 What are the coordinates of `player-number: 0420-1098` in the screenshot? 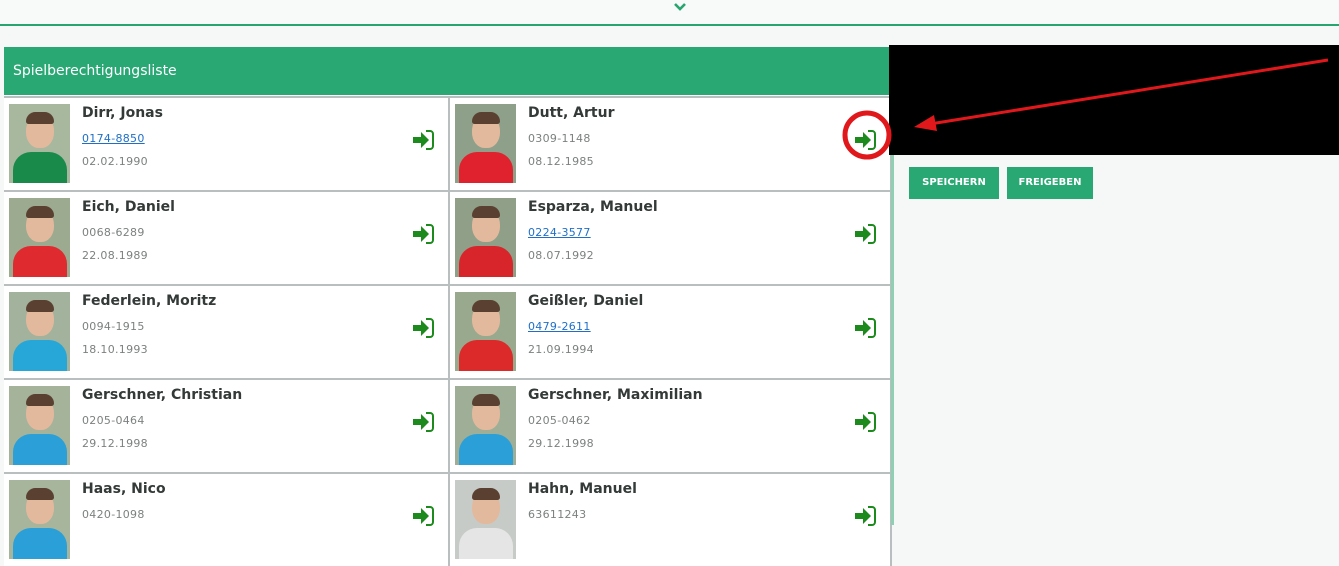 It's located at (113, 514).